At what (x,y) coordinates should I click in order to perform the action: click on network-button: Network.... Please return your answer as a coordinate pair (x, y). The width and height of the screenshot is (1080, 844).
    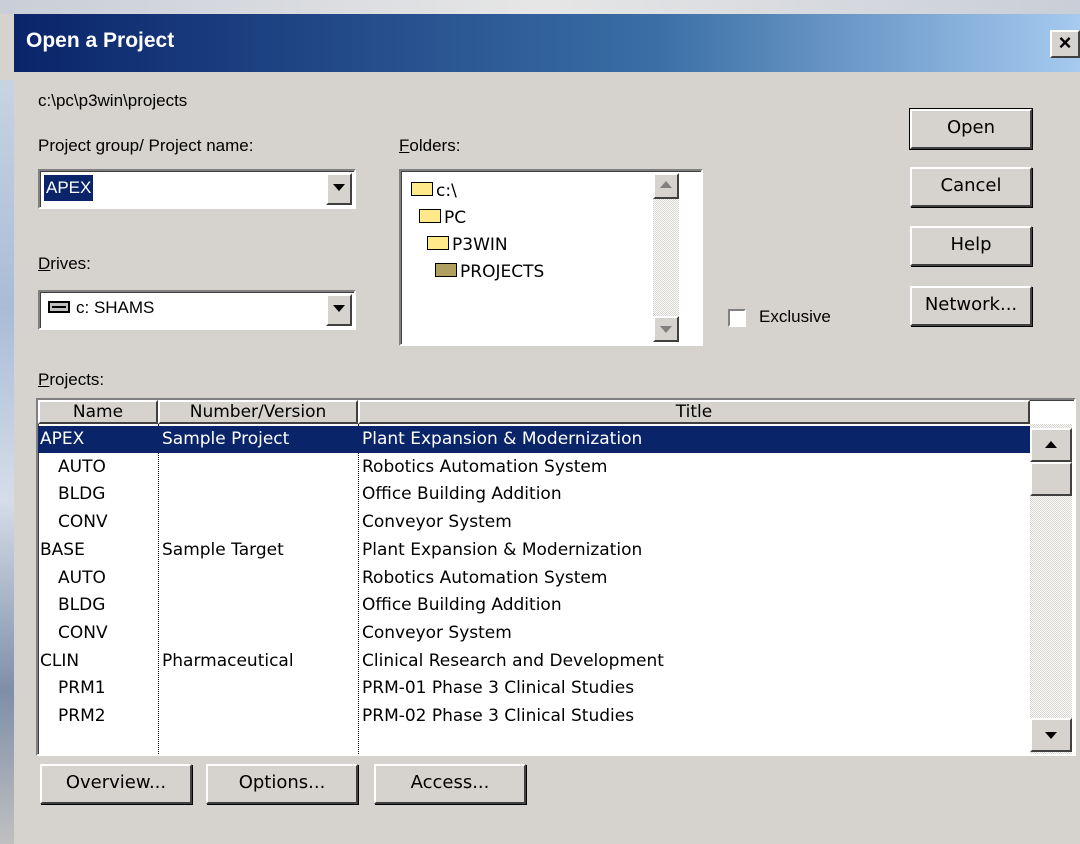
    Looking at the image, I should click on (971, 306).